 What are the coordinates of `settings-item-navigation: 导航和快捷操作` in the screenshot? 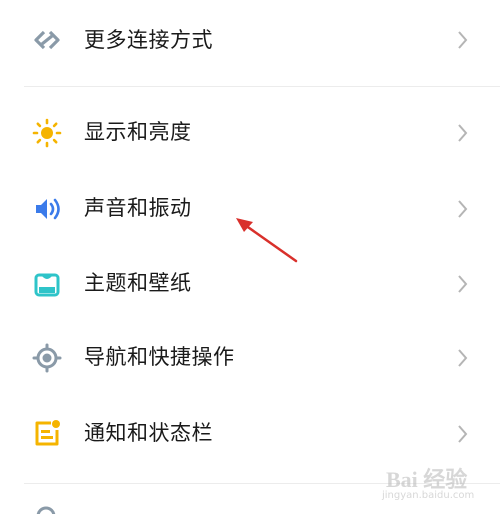 It's located at (250, 358).